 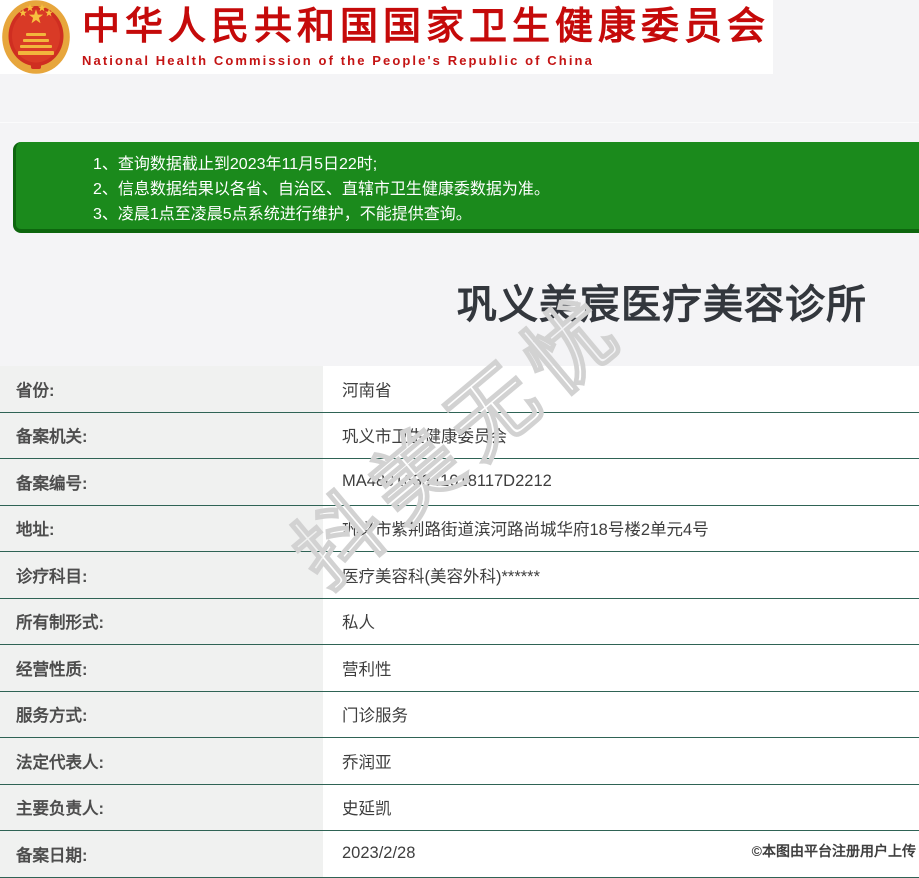 I want to click on row-label: 备案机关:, so click(x=161, y=435).